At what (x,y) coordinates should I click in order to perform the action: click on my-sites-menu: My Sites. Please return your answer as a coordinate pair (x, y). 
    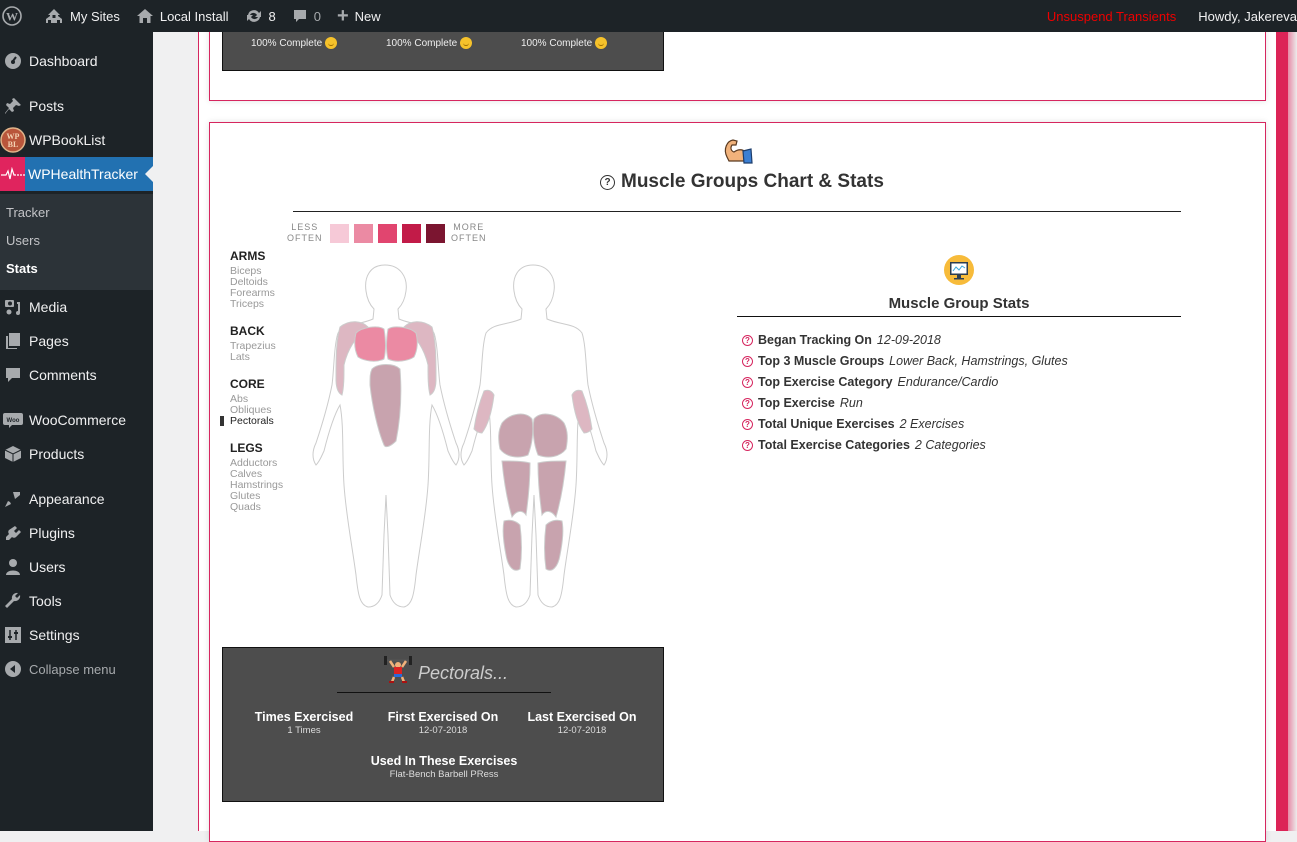
    Looking at the image, I should click on (82, 16).